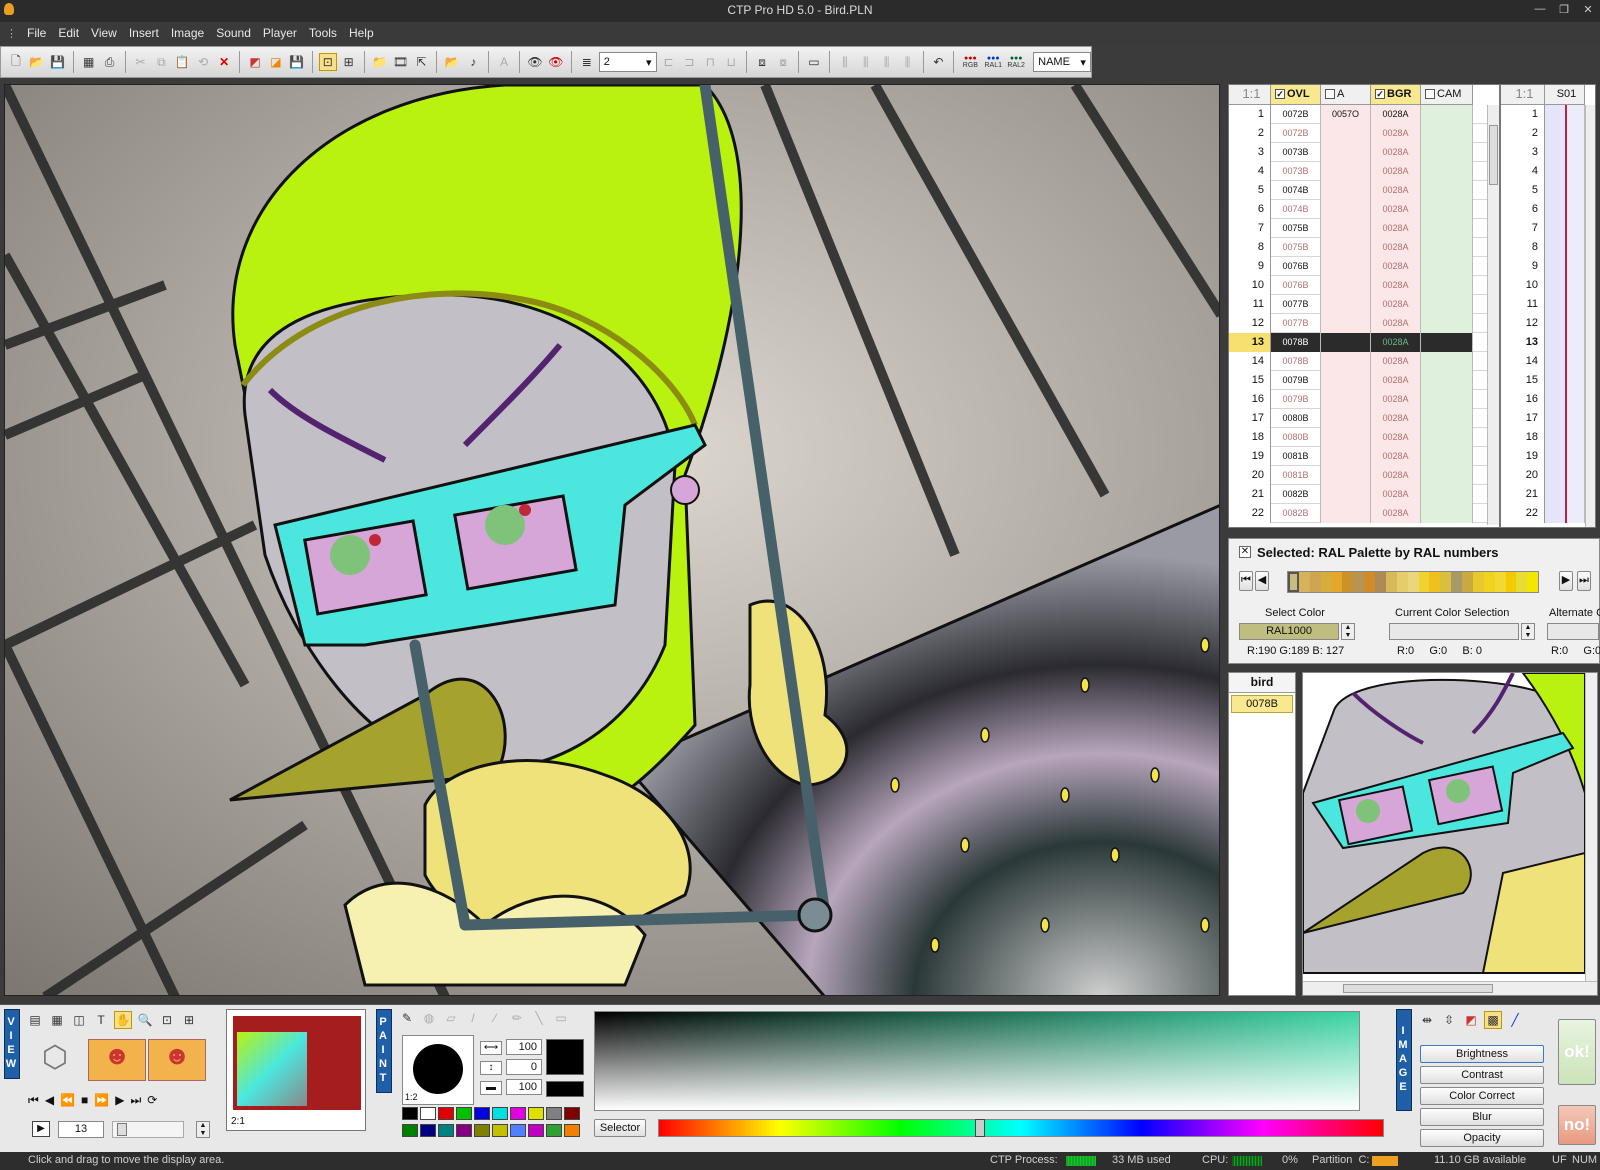 The image size is (1600, 1170). Describe the element at coordinates (401, 62) in the screenshot. I see `film-icon: 🎞` at that location.